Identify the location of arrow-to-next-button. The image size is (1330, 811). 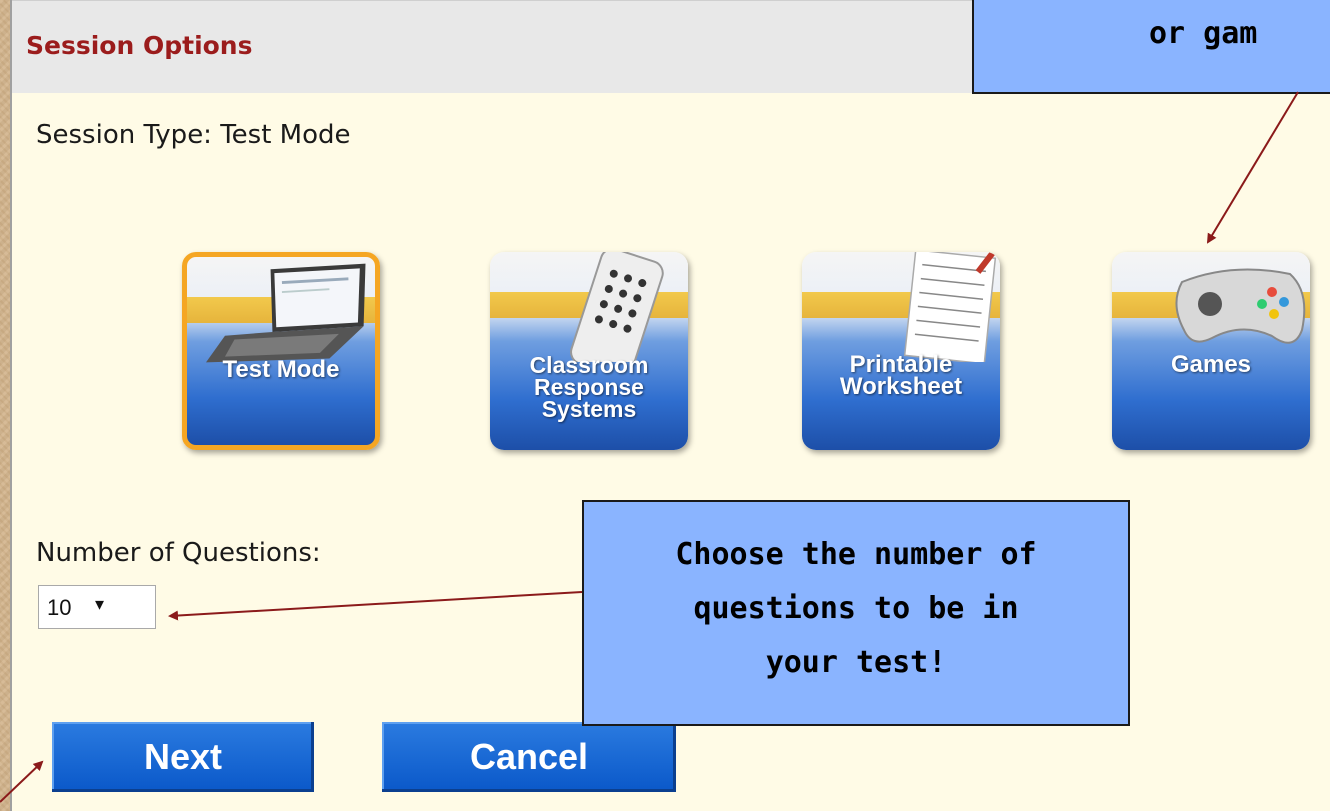
(22, 781).